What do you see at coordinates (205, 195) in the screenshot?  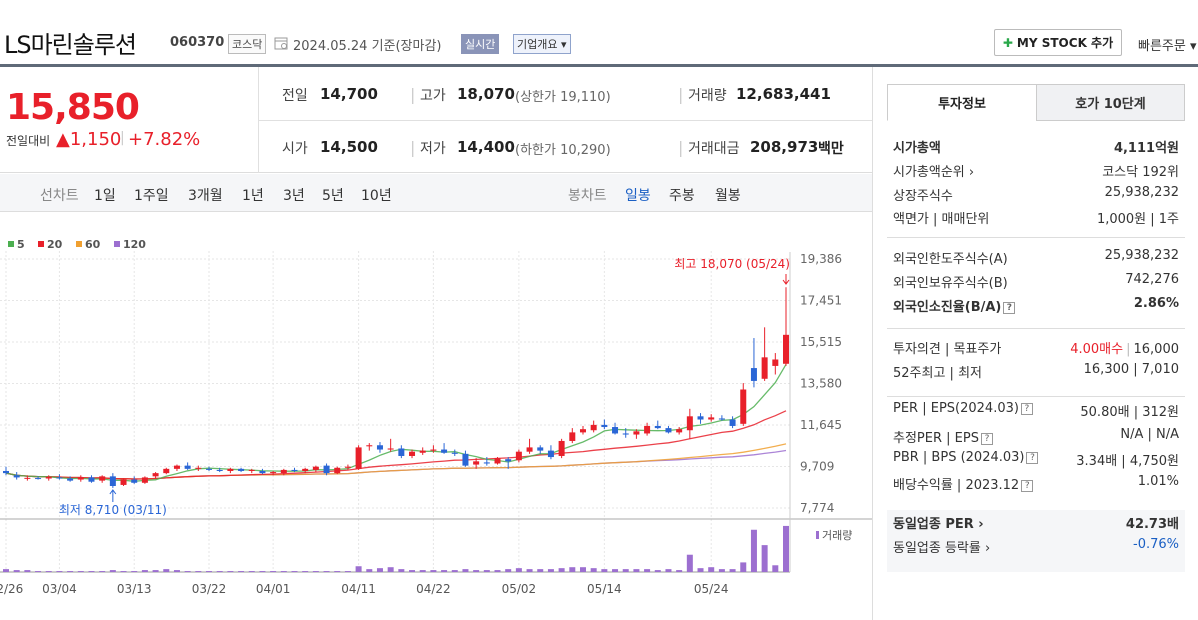 I see `period-3m: 3개월` at bounding box center [205, 195].